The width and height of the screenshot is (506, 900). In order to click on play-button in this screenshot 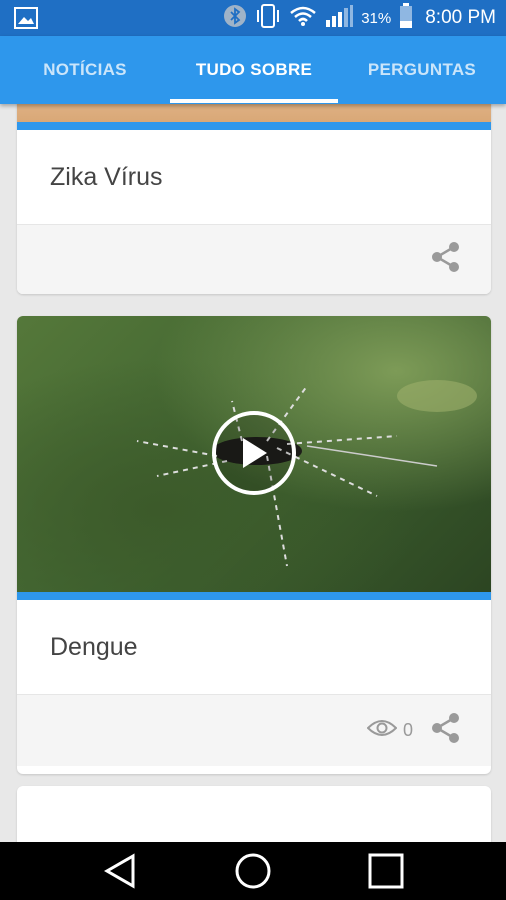, I will do `click(254, 453)`.